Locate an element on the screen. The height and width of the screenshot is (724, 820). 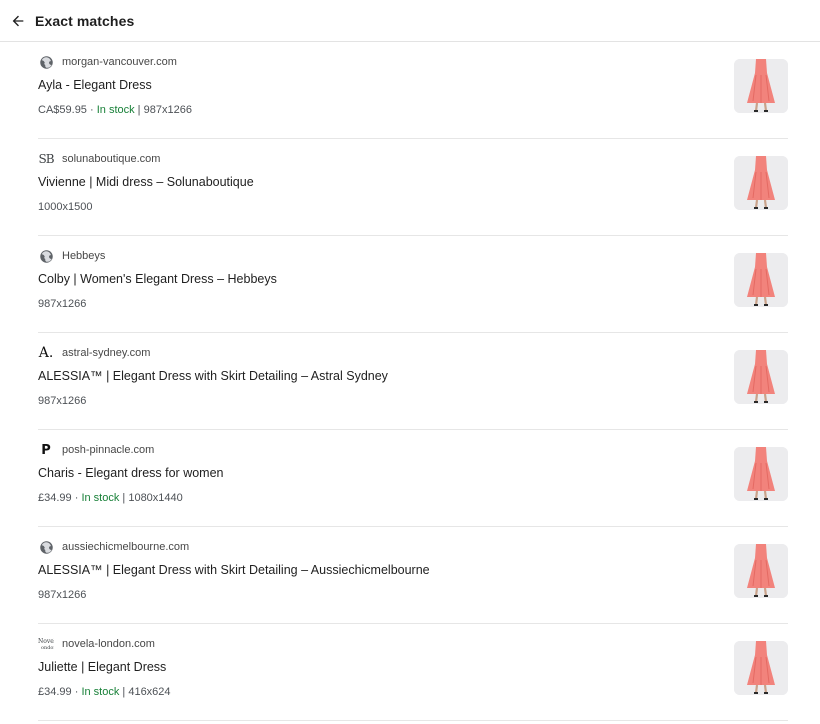
image-size: 1000x1500 is located at coordinates (65, 207).